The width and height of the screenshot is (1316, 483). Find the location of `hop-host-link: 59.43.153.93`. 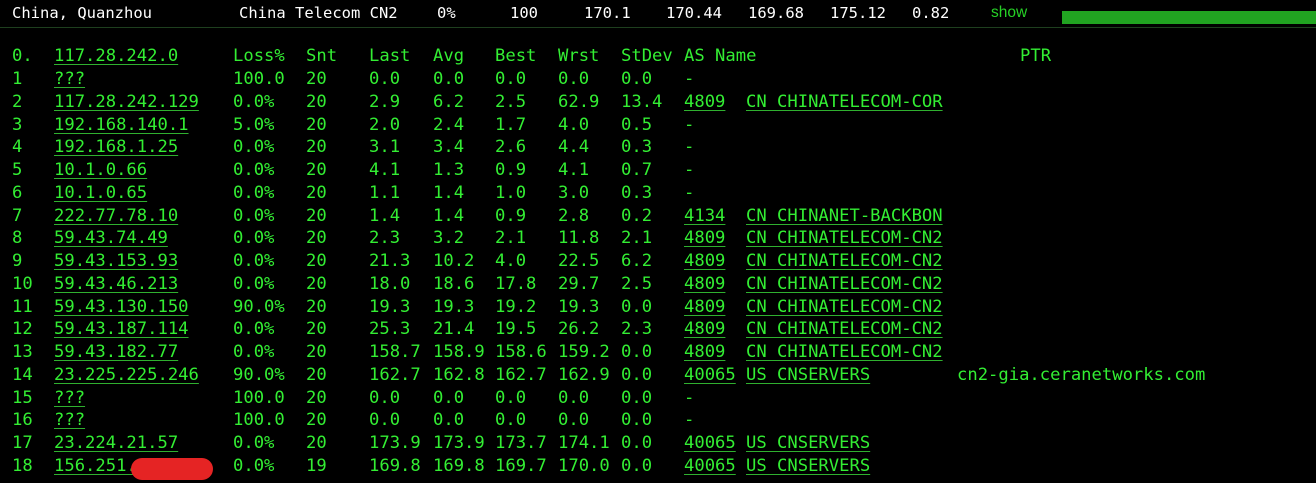

hop-host-link: 59.43.153.93 is located at coordinates (116, 261).